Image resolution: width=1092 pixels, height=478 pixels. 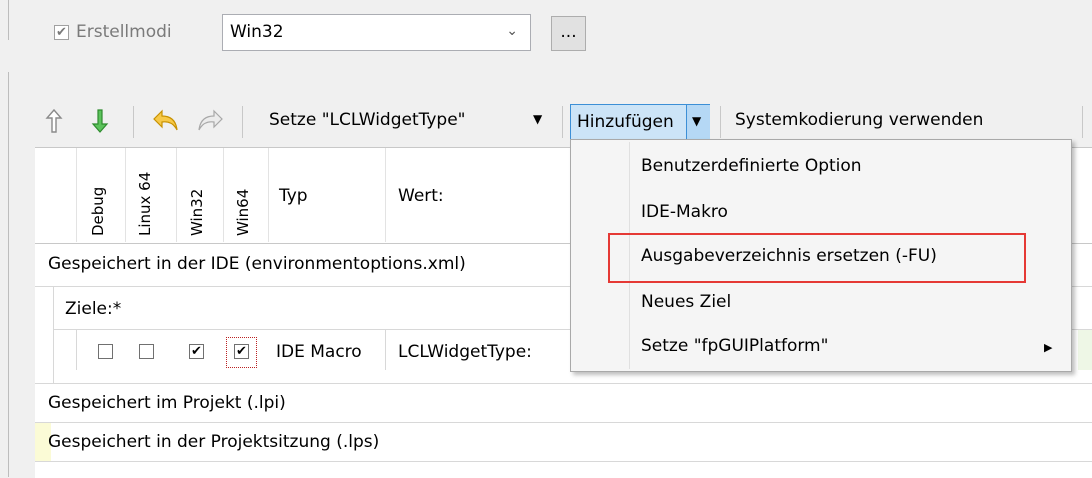 I want to click on menu-item-custom-option: Benutzerdefinierte Option, so click(x=751, y=166).